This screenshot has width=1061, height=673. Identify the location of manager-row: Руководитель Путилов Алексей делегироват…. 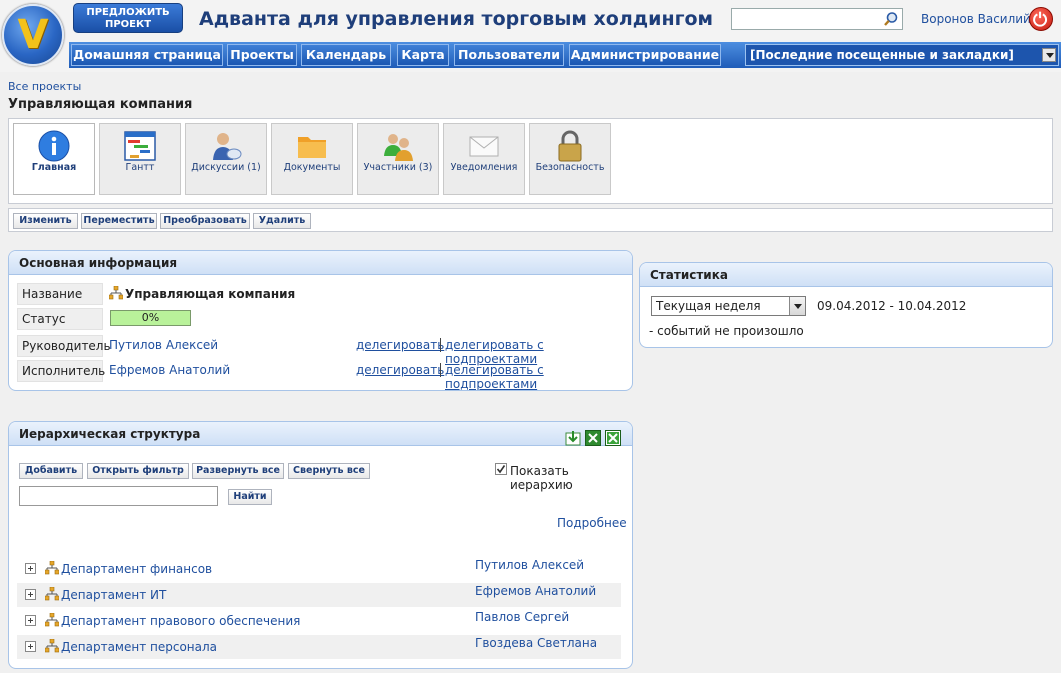
(319, 350).